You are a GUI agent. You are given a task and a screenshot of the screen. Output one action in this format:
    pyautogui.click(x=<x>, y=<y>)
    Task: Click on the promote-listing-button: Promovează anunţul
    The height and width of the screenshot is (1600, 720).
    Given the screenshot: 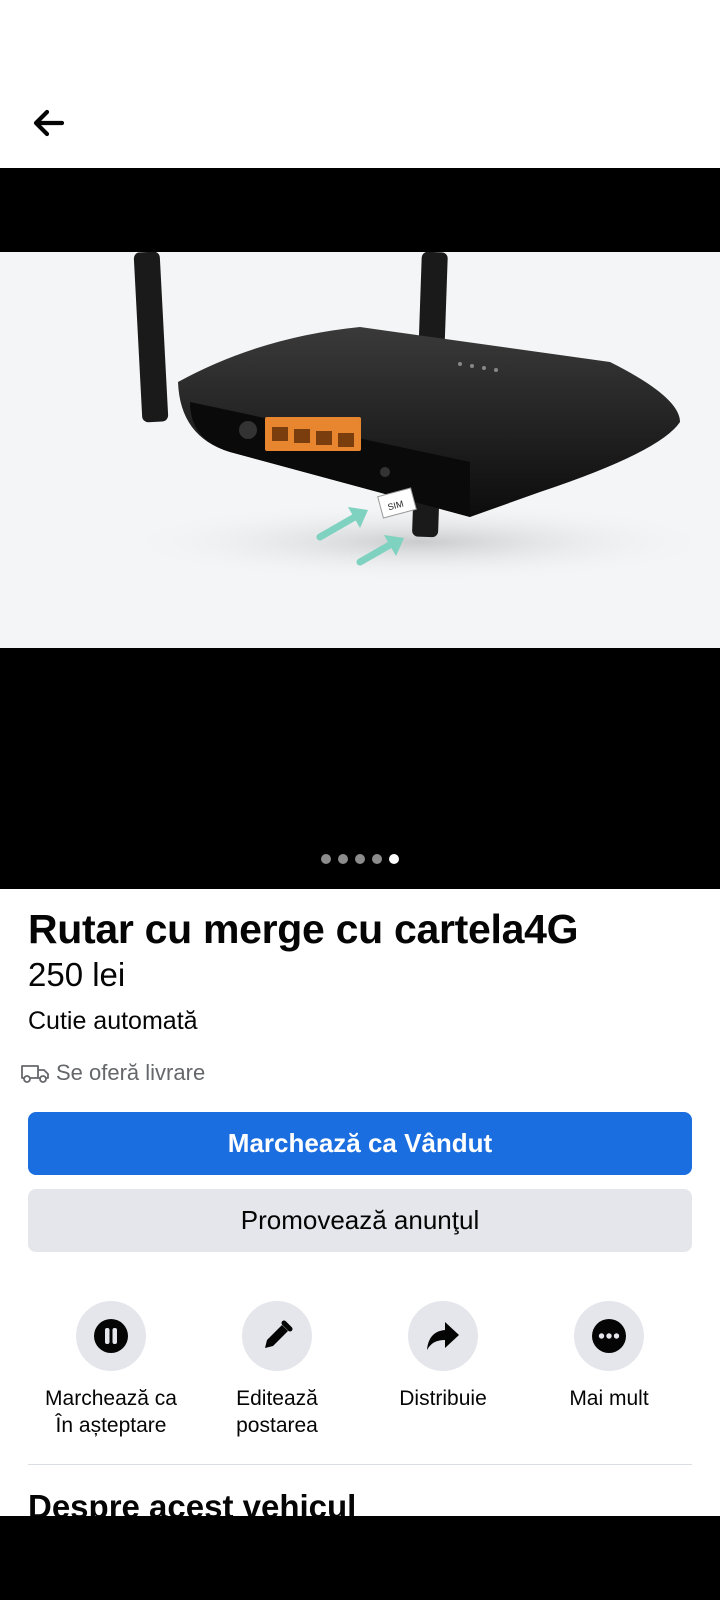 What is the action you would take?
    pyautogui.click(x=360, y=1220)
    